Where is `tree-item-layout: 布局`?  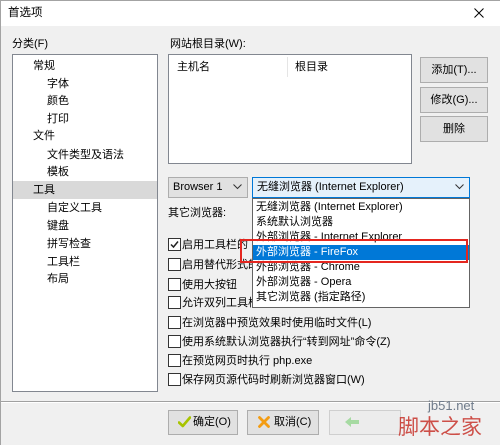
tree-item-layout: 布局 is located at coordinates (85, 279).